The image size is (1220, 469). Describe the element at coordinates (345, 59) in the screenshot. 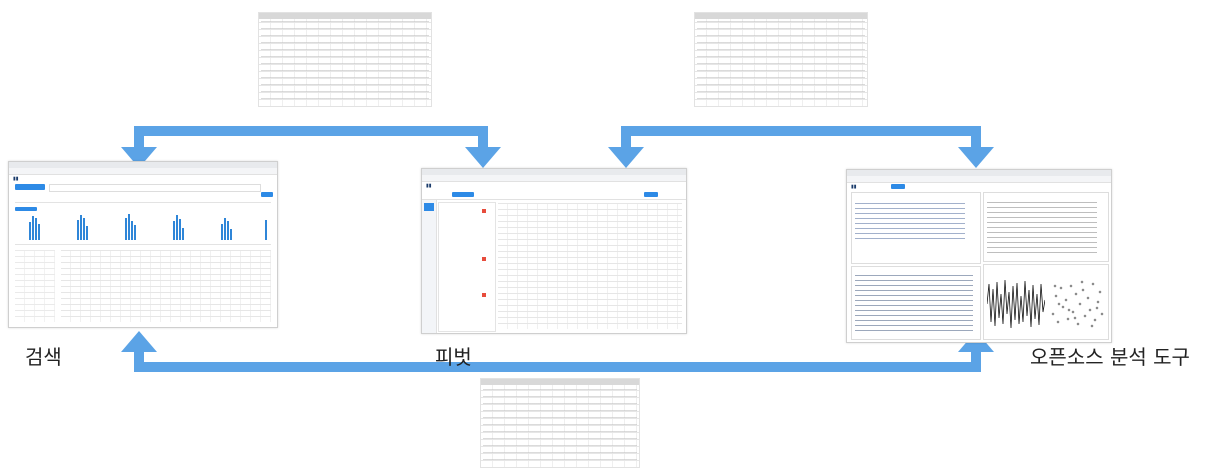

I see `data-table-thumbnail-top-left` at that location.